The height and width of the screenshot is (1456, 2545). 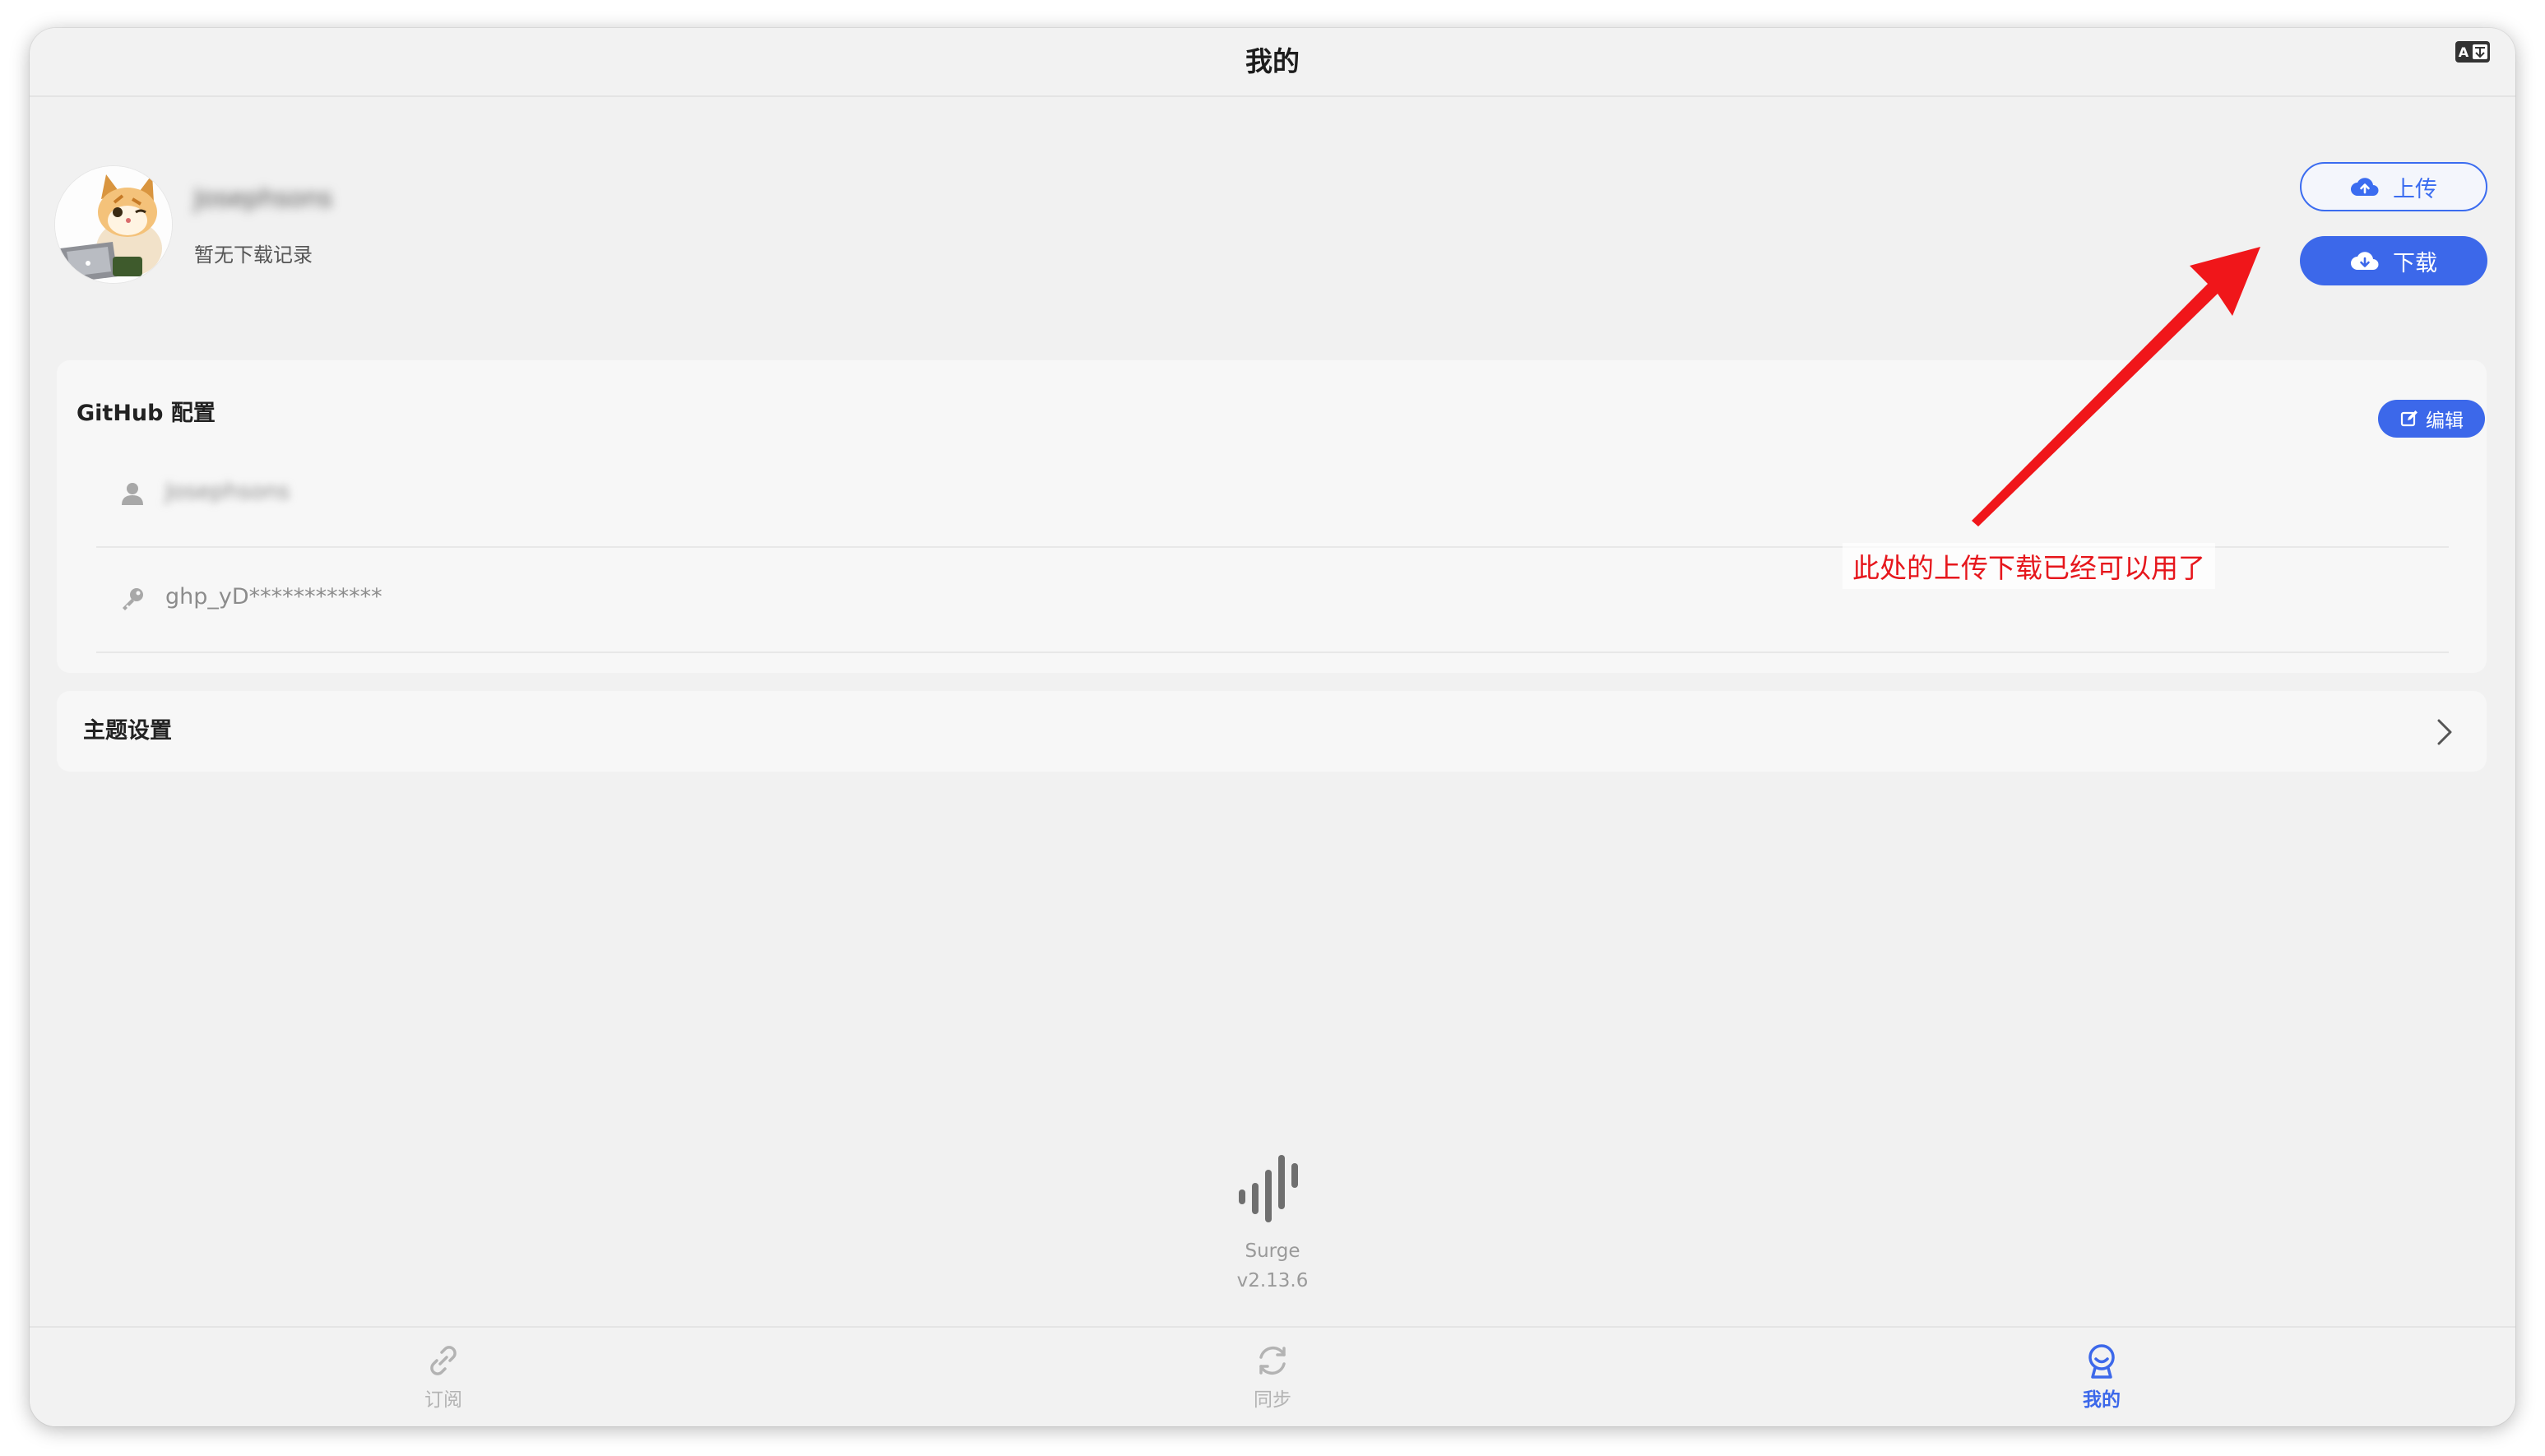 I want to click on edit-button: 编辑, so click(x=2431, y=419).